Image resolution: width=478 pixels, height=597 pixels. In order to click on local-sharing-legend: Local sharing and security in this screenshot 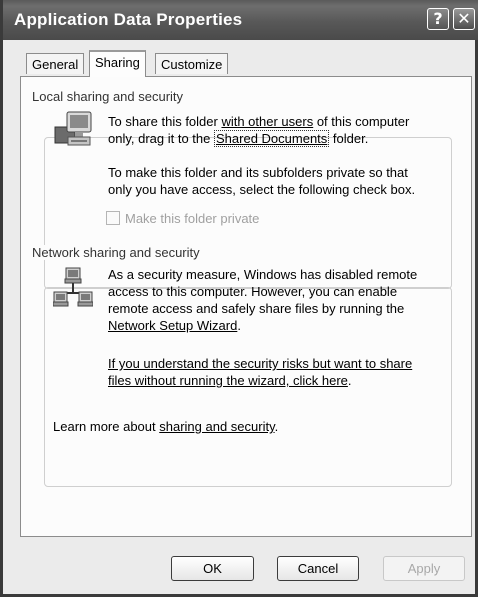, I will do `click(108, 96)`.